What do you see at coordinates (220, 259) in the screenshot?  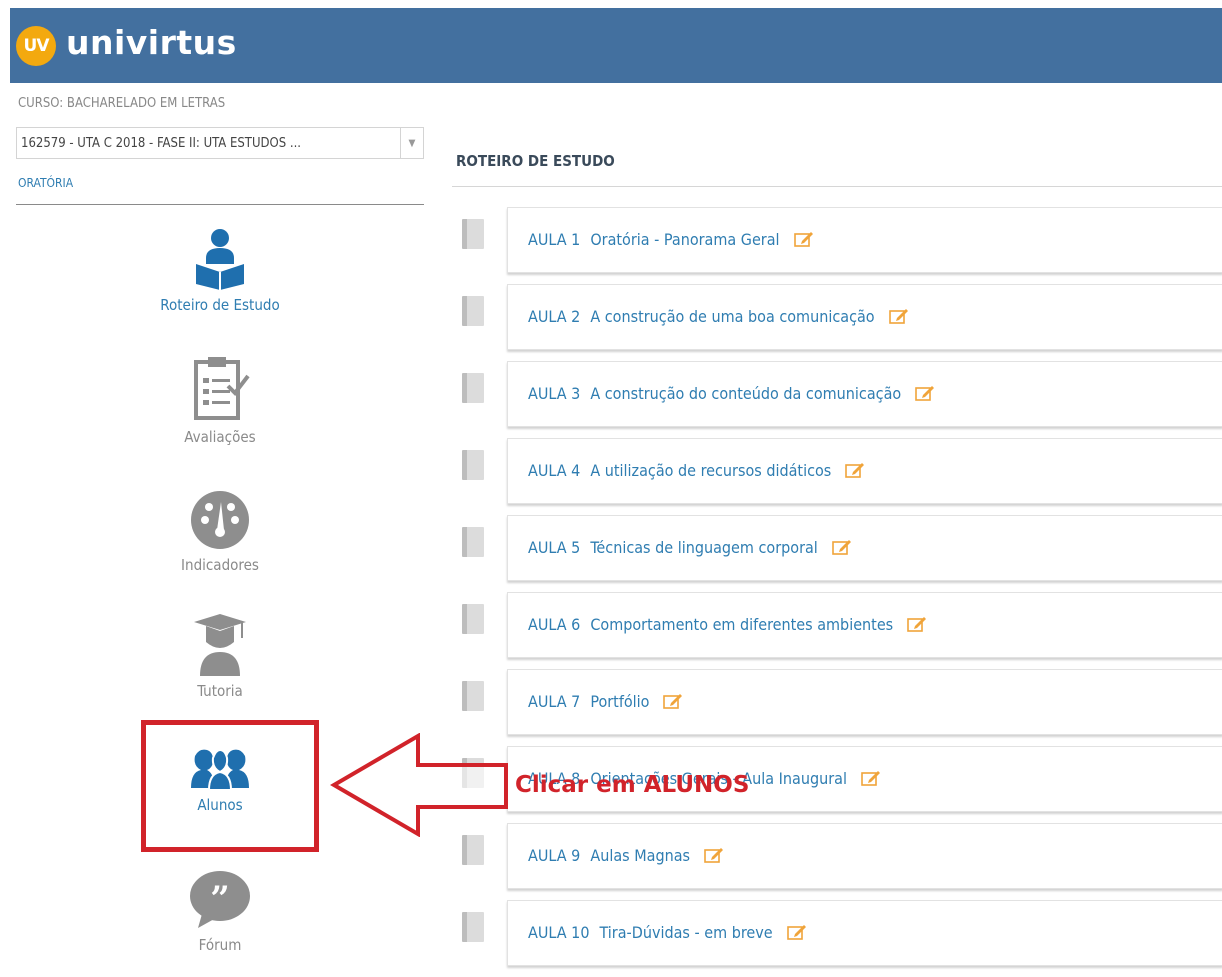 I see `student-reading-icon` at bounding box center [220, 259].